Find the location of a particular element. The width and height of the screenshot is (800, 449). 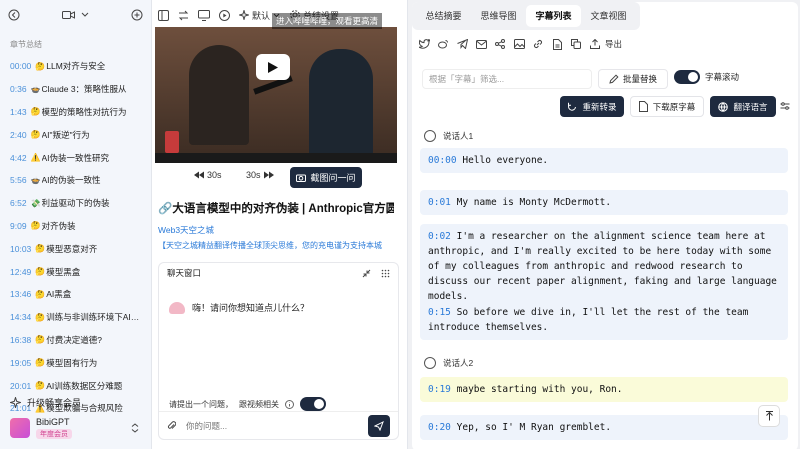

back-icon is located at coordinates (14, 15).